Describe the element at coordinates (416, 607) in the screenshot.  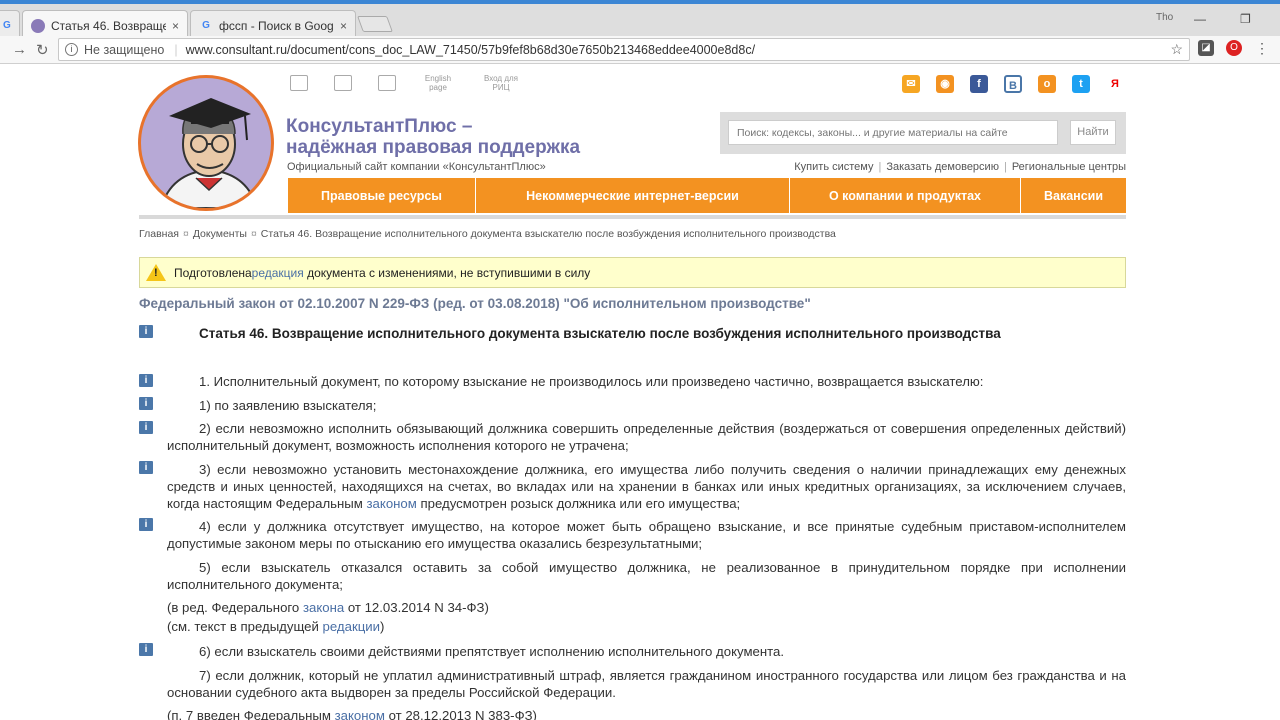
I see `text-span: от 12.03.2014 N 34-ФЗ)` at that location.